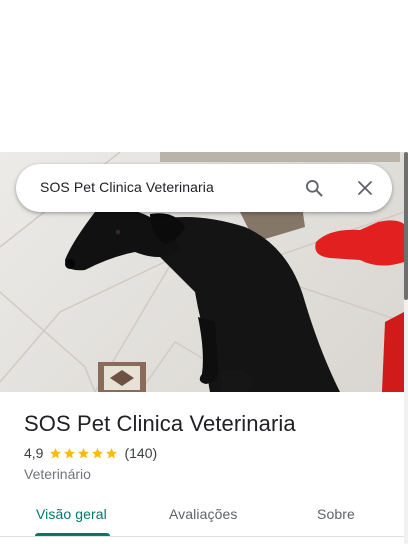  Describe the element at coordinates (71, 514) in the screenshot. I see `tab-overview: Visão geral` at that location.